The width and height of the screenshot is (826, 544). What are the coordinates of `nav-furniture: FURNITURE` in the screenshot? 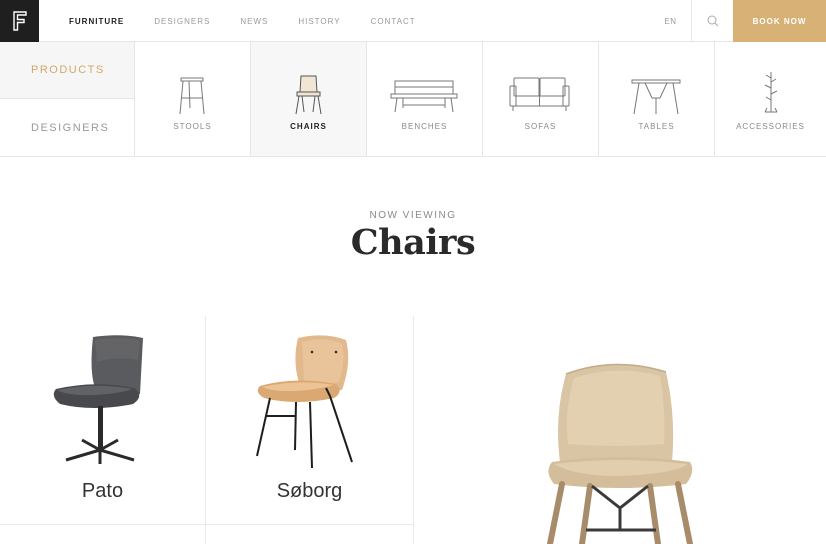 It's located at (96, 21).